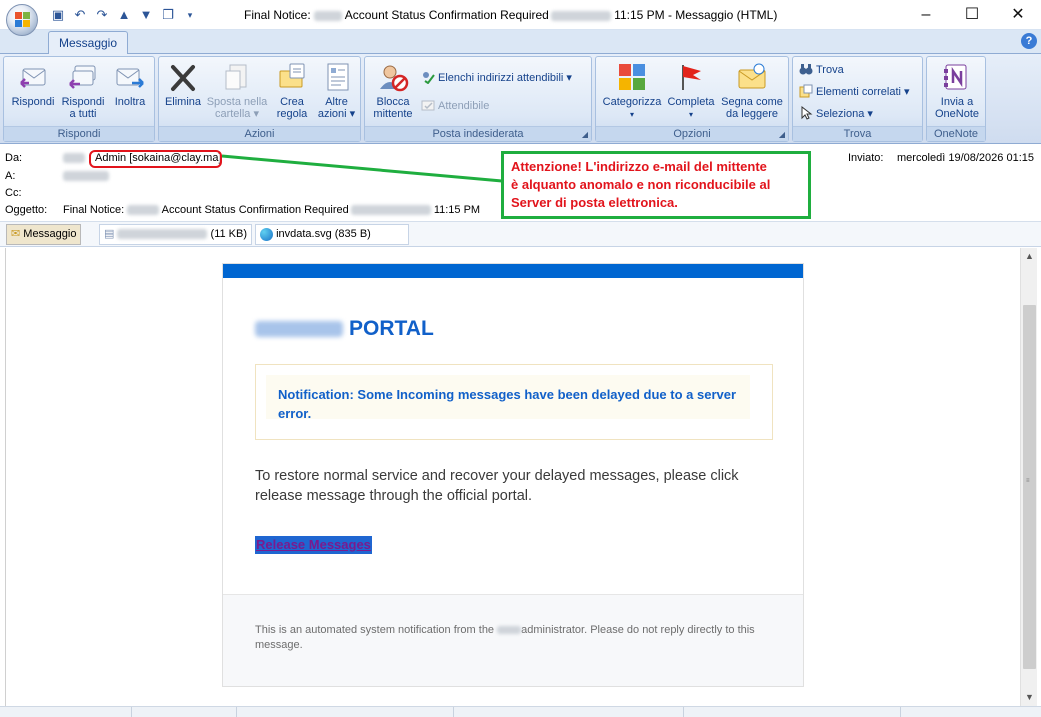 Image resolution: width=1041 pixels, height=717 pixels. Describe the element at coordinates (478, 133) in the screenshot. I see `group-label-posta-indesiderata: Posta indesiderata` at that location.